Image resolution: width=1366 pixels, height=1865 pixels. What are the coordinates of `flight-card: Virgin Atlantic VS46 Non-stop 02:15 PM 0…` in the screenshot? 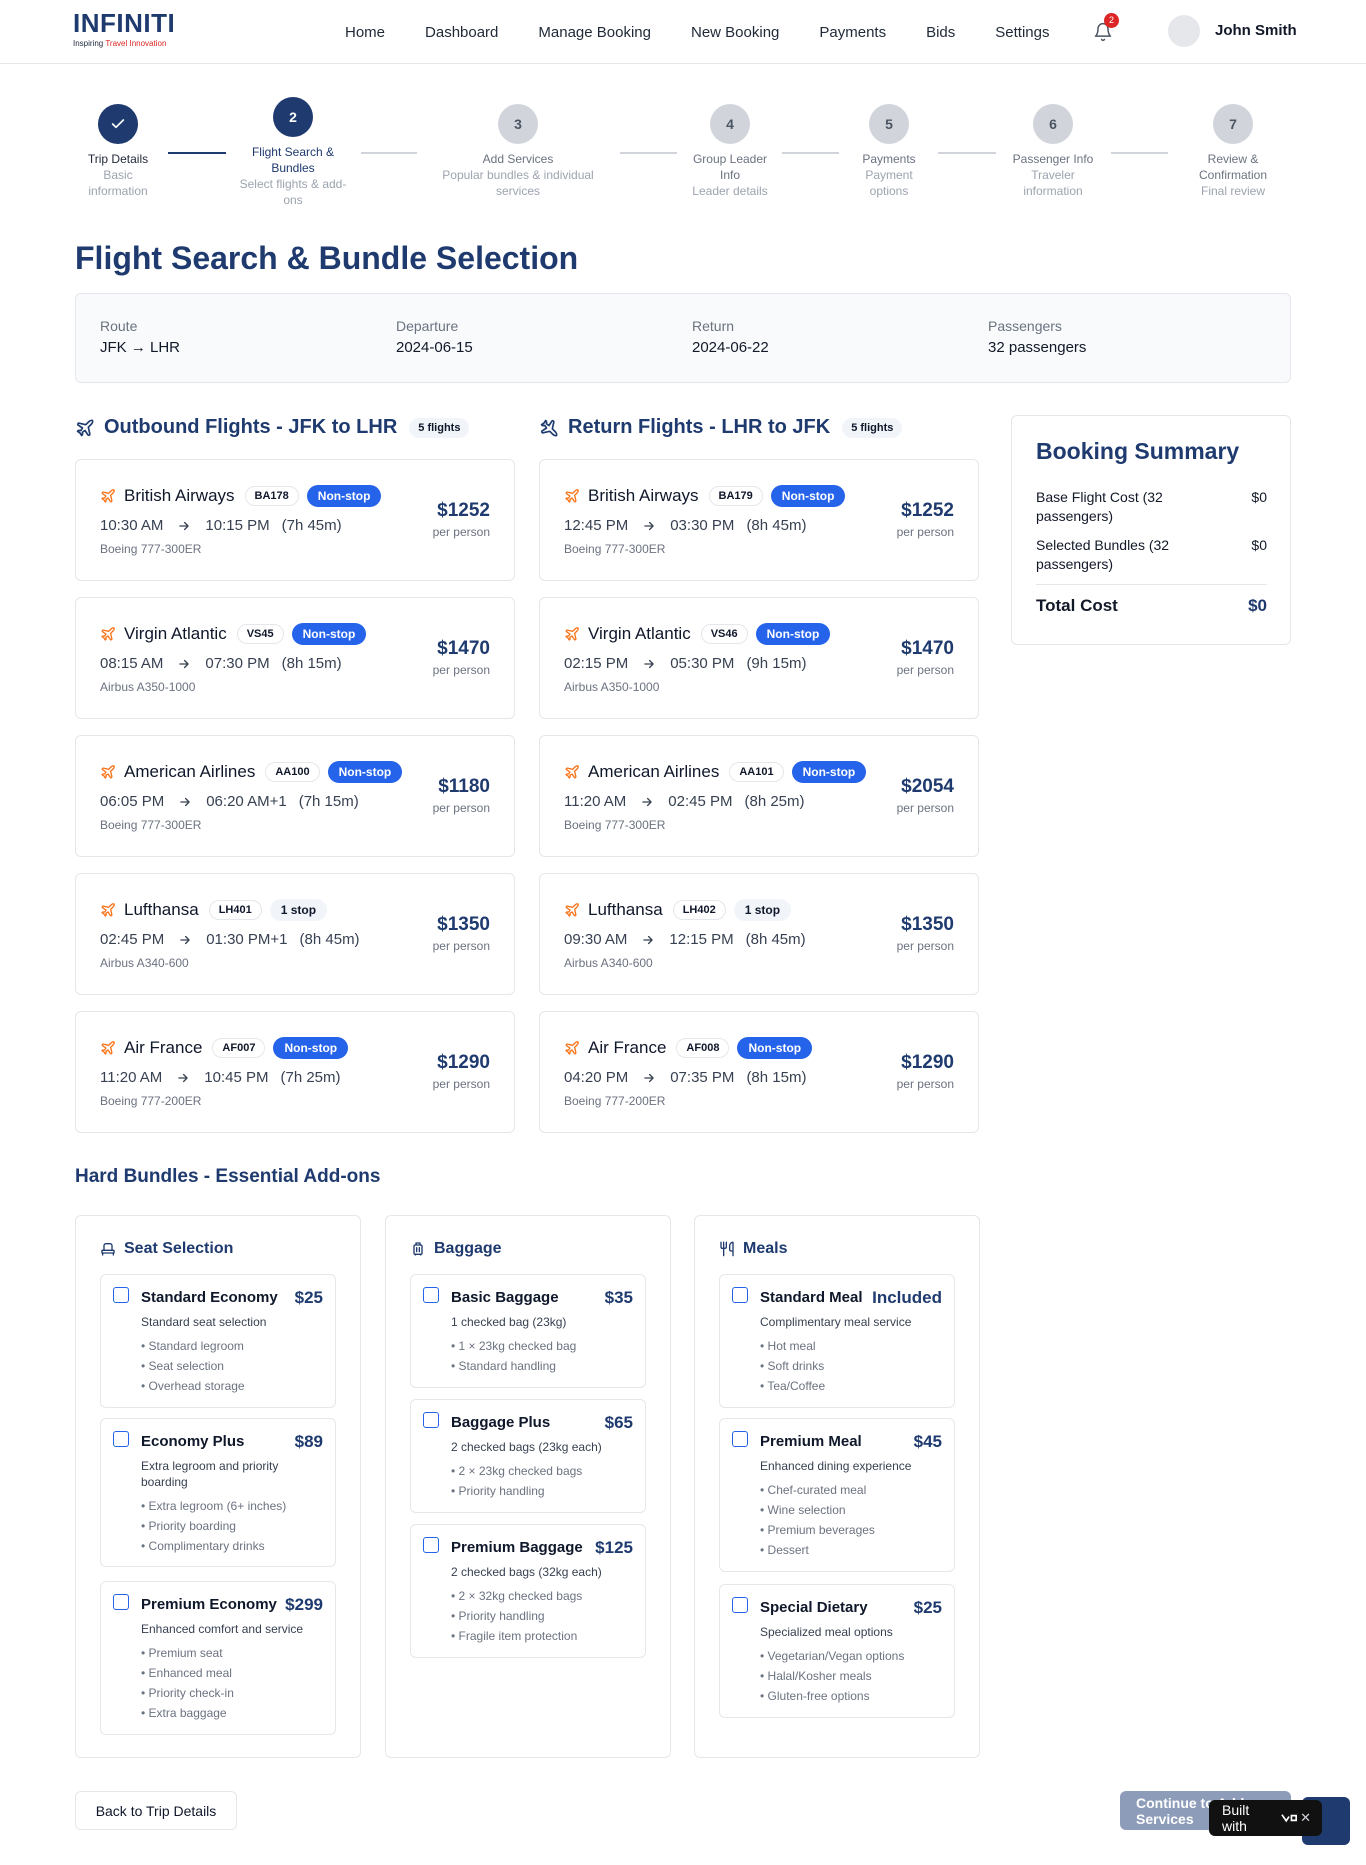 It's located at (759, 658).